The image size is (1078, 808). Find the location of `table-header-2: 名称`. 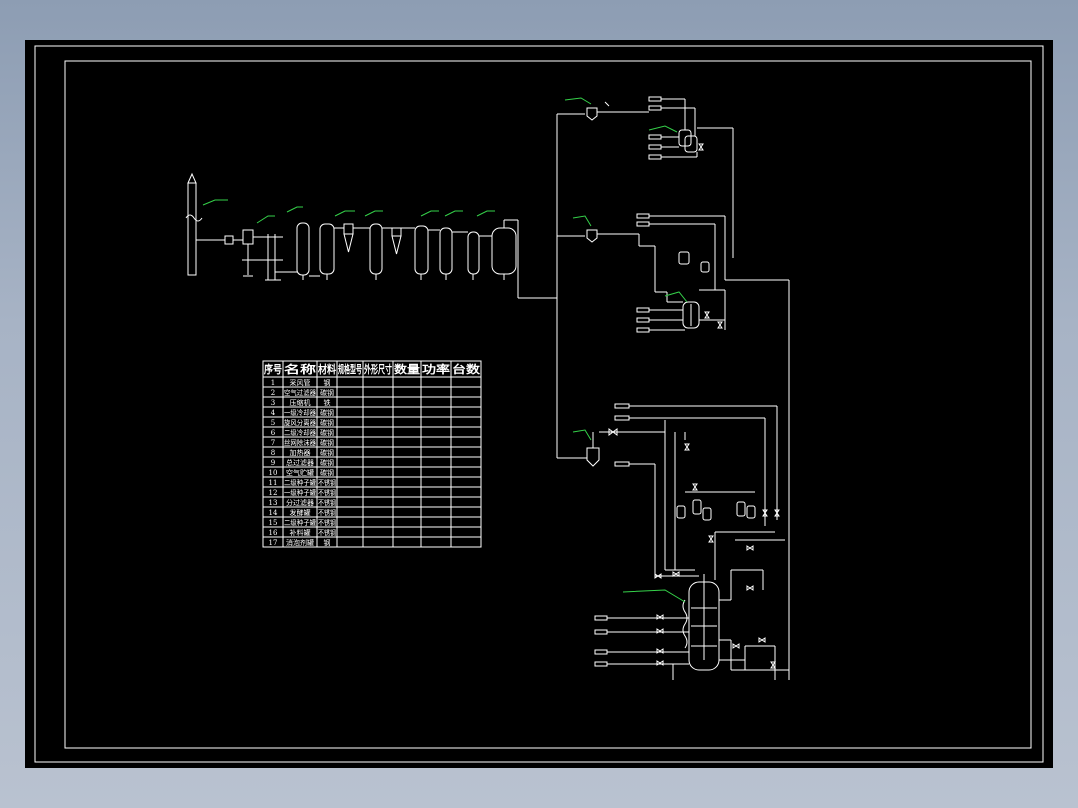

table-header-2: 名称 is located at coordinates (300, 369).